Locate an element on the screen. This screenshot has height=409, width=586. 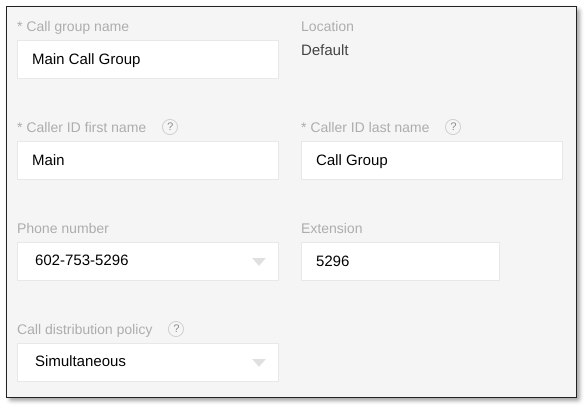
field-label: * Caller ID last name is located at coordinates (365, 127).